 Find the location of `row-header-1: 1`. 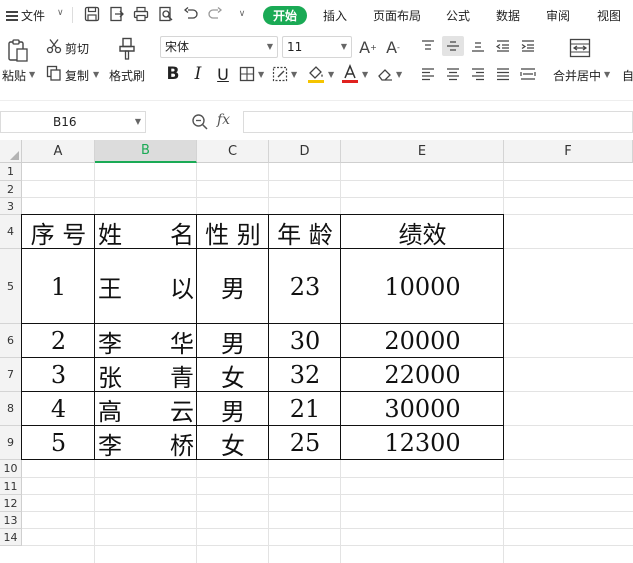

row-header-1: 1 is located at coordinates (11, 172).